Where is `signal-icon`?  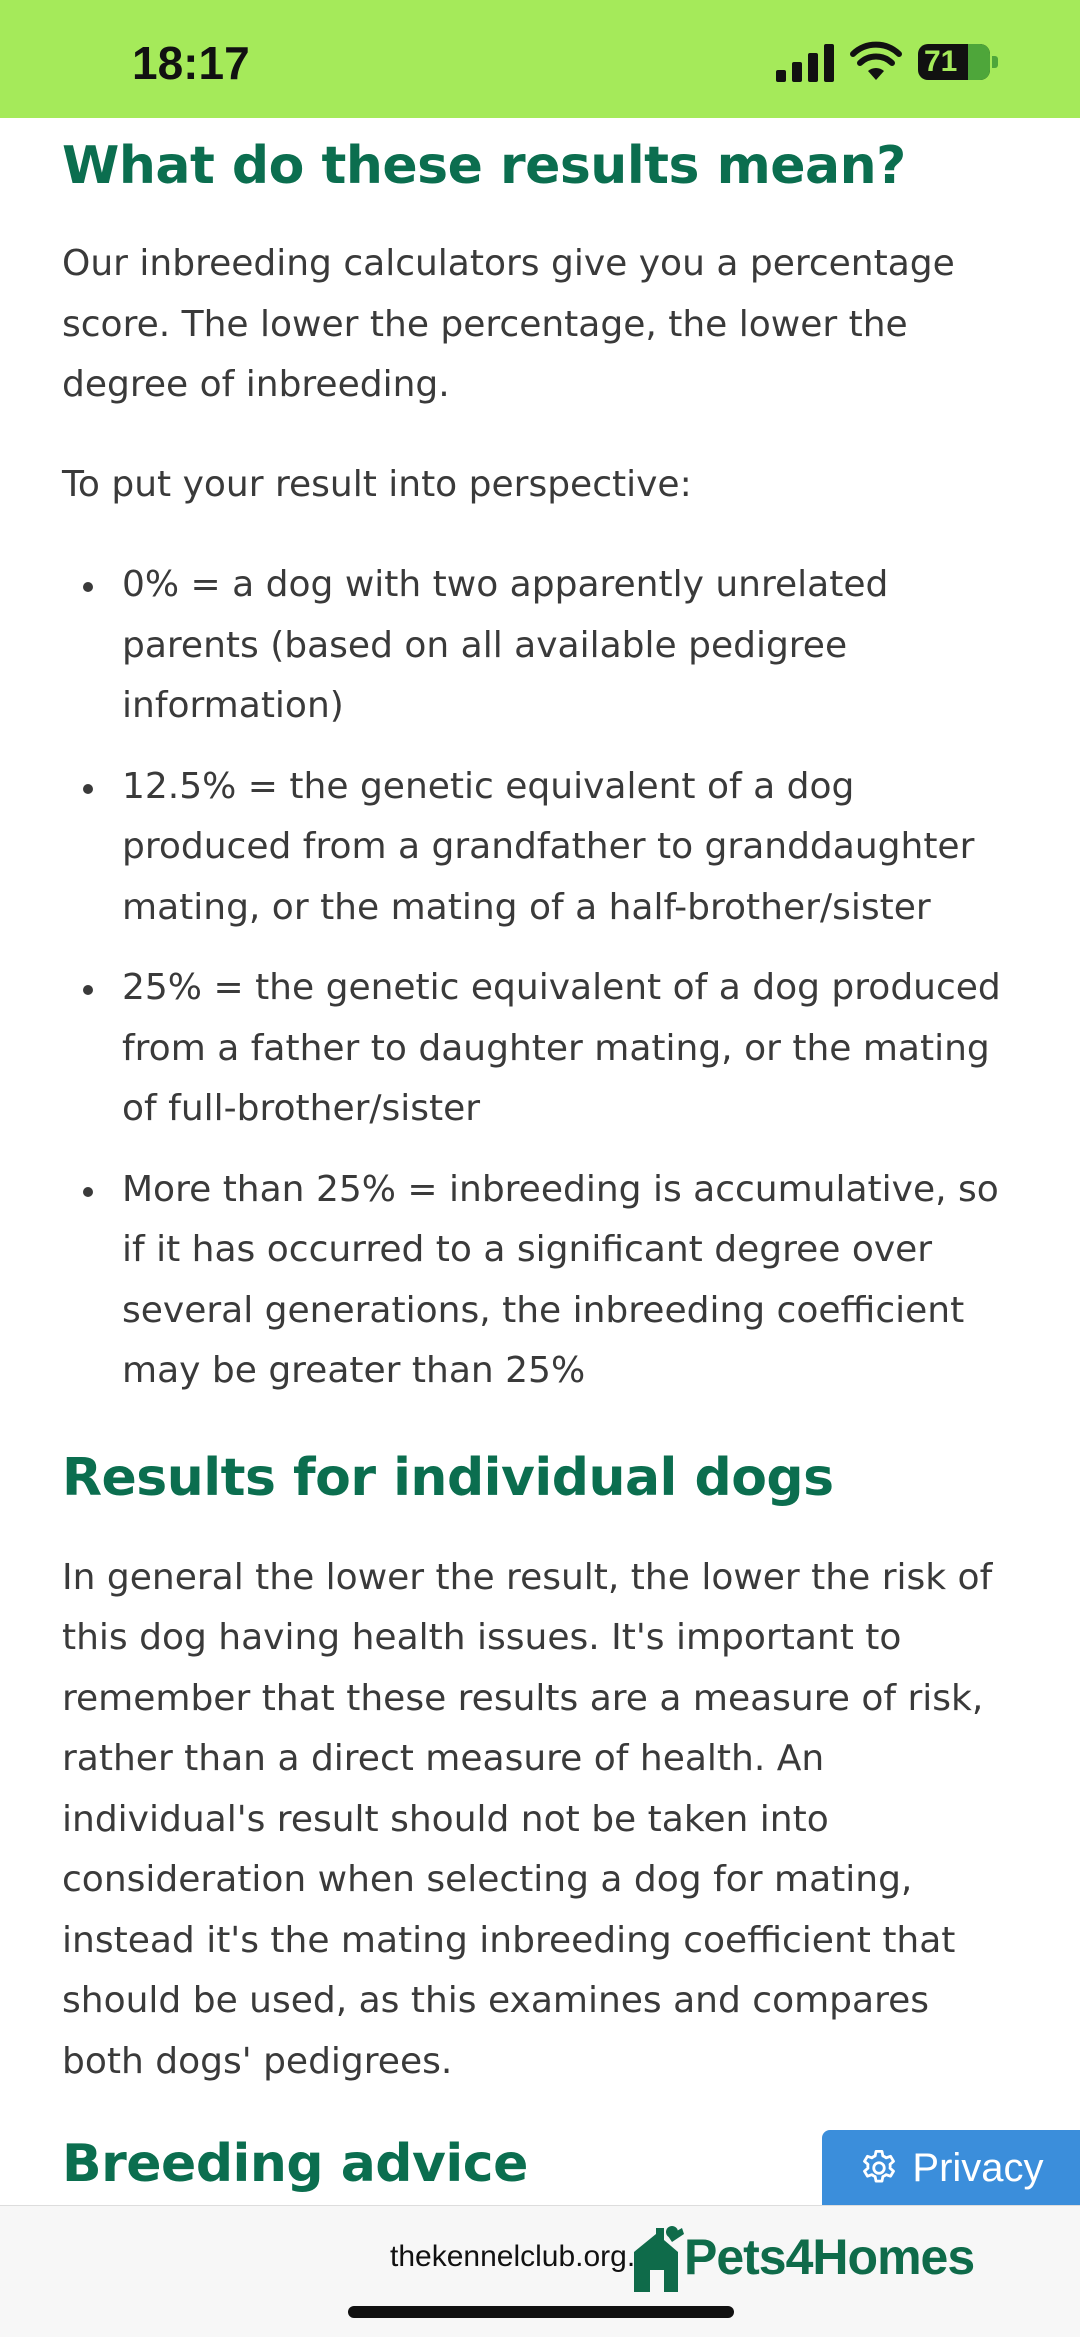 signal-icon is located at coordinates (805, 63).